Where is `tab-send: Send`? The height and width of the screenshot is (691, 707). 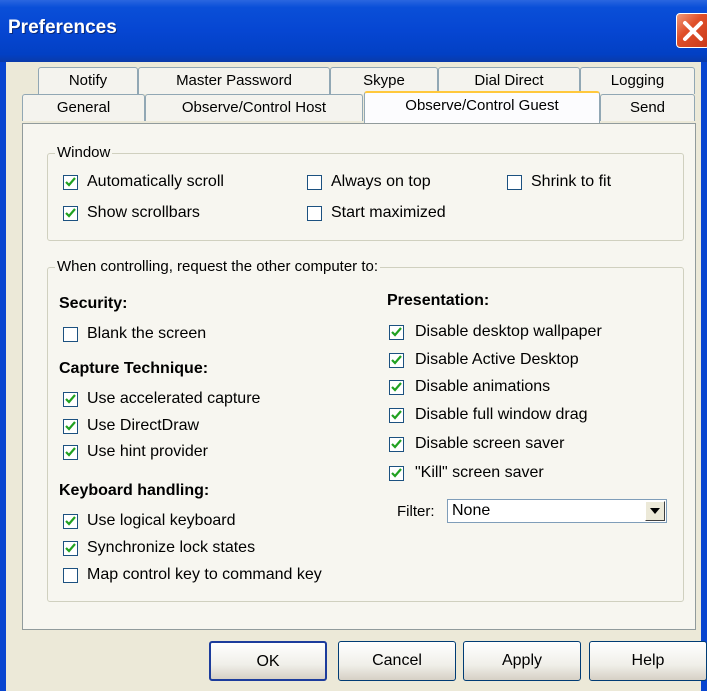 tab-send: Send is located at coordinates (647, 107).